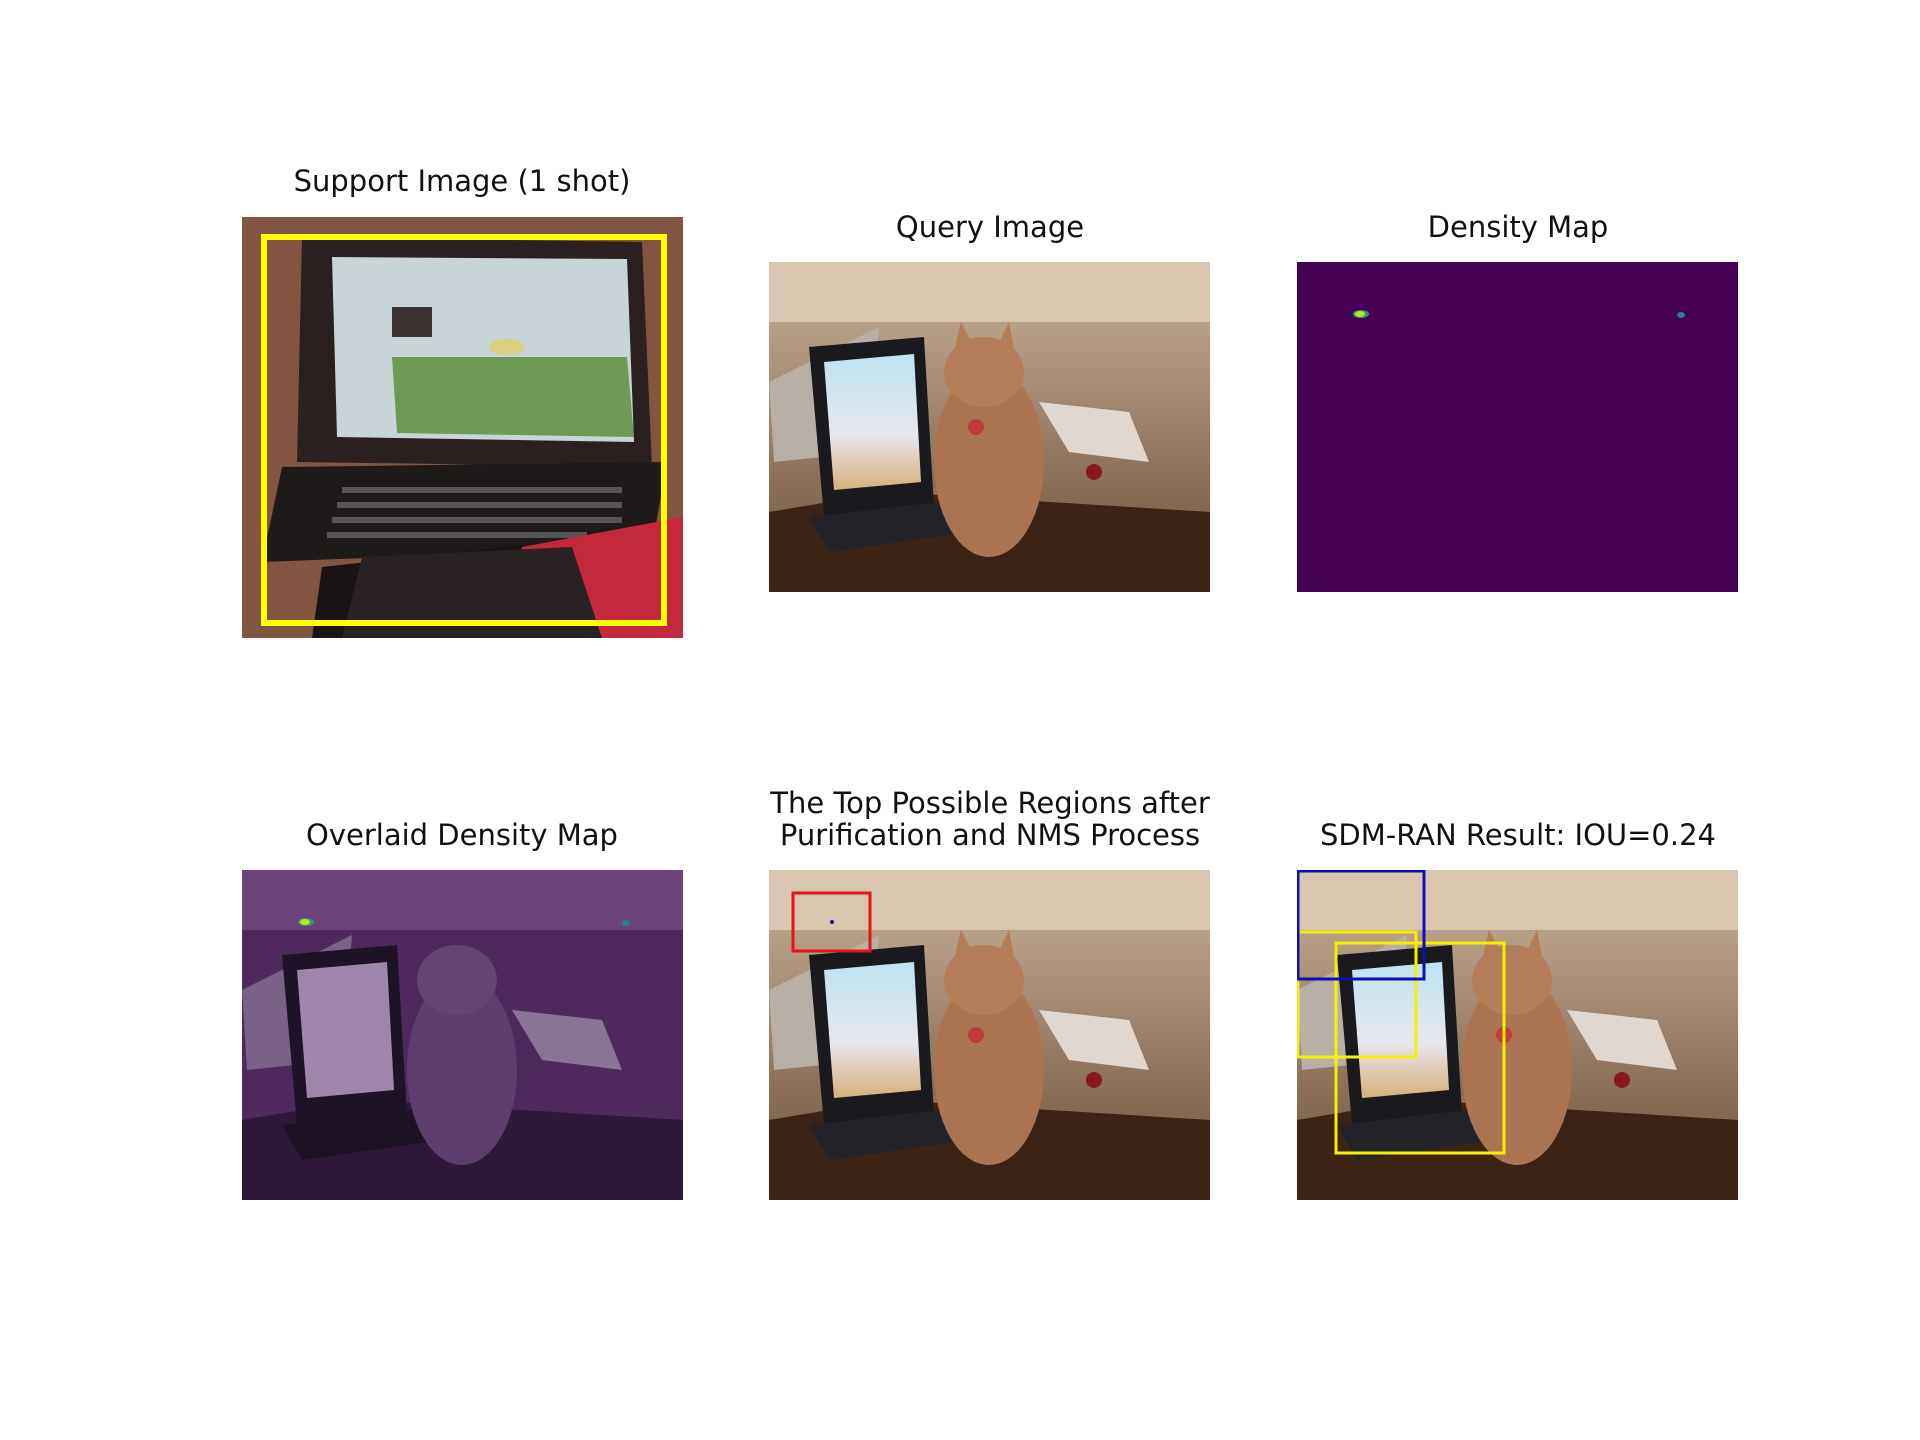 Image resolution: width=1920 pixels, height=1440 pixels. What do you see at coordinates (990, 227) in the screenshot?
I see `query-title: Query Image` at bounding box center [990, 227].